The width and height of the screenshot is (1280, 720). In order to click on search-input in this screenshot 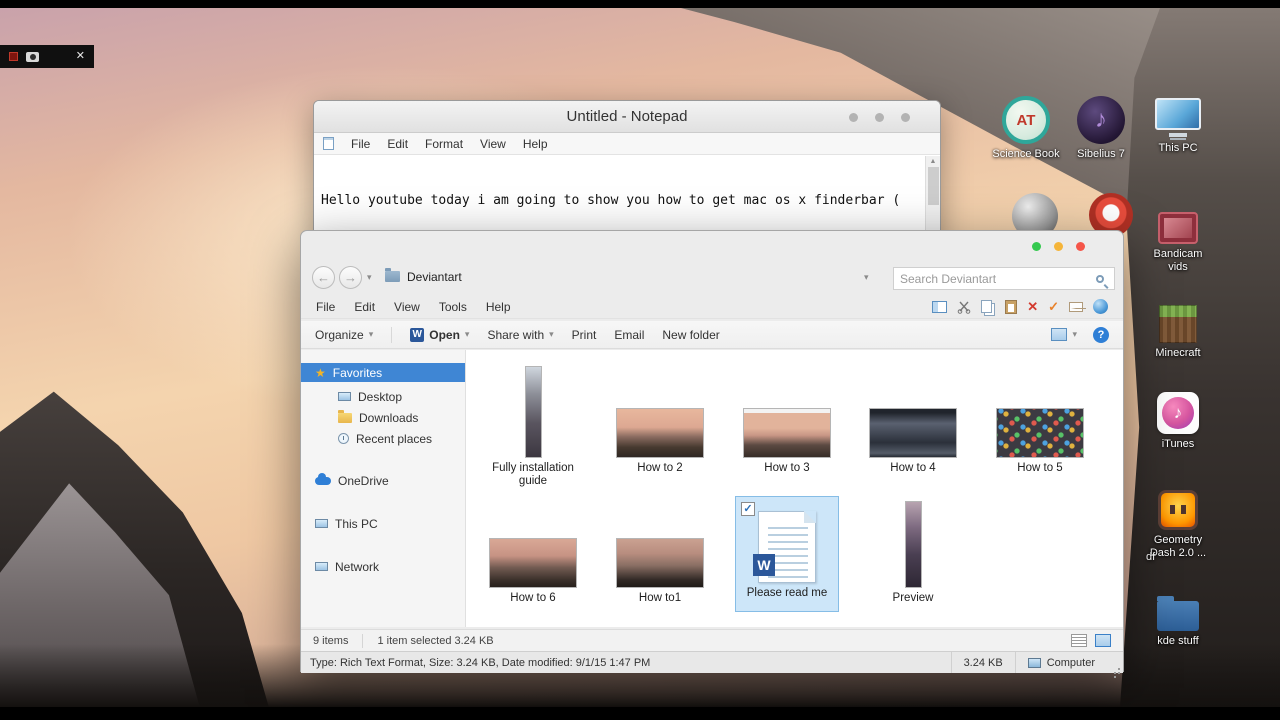, I will do `click(995, 278)`.